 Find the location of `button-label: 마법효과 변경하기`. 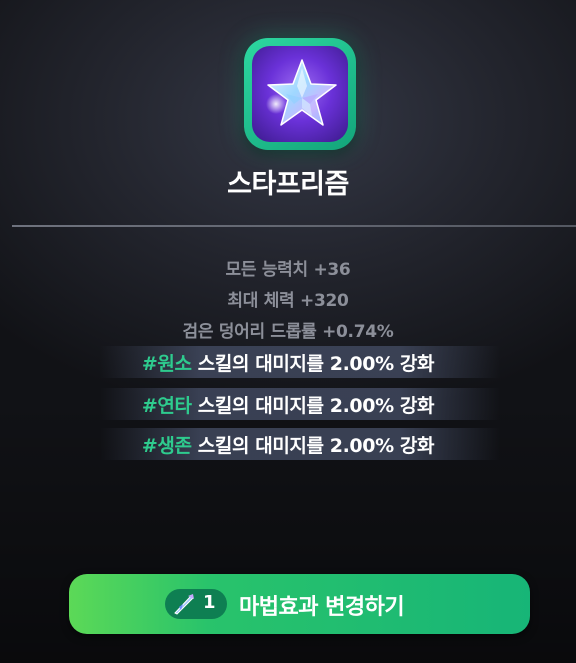

button-label: 마법효과 변경하기 is located at coordinates (322, 607).